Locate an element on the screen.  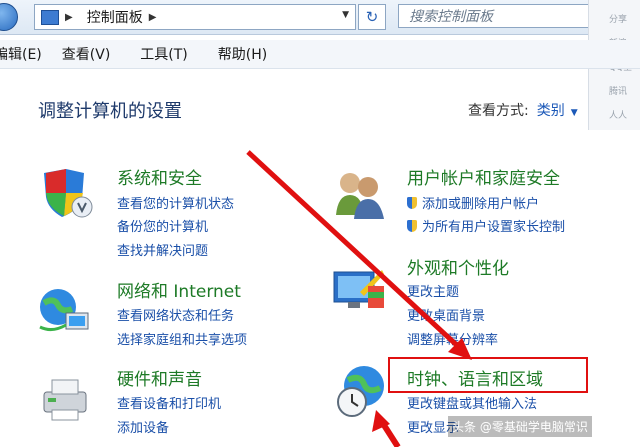
network-internet-icon is located at coordinates (64, 309).